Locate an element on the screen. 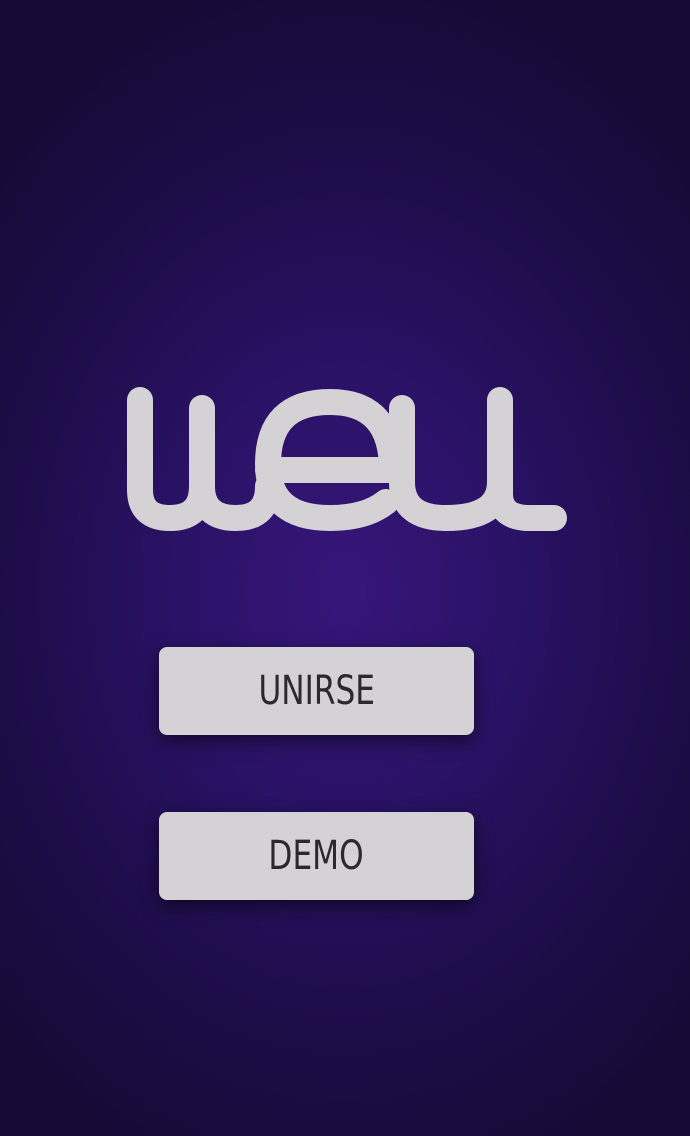 The image size is (690, 1136). demo-button-label: DEMO is located at coordinates (316, 856).